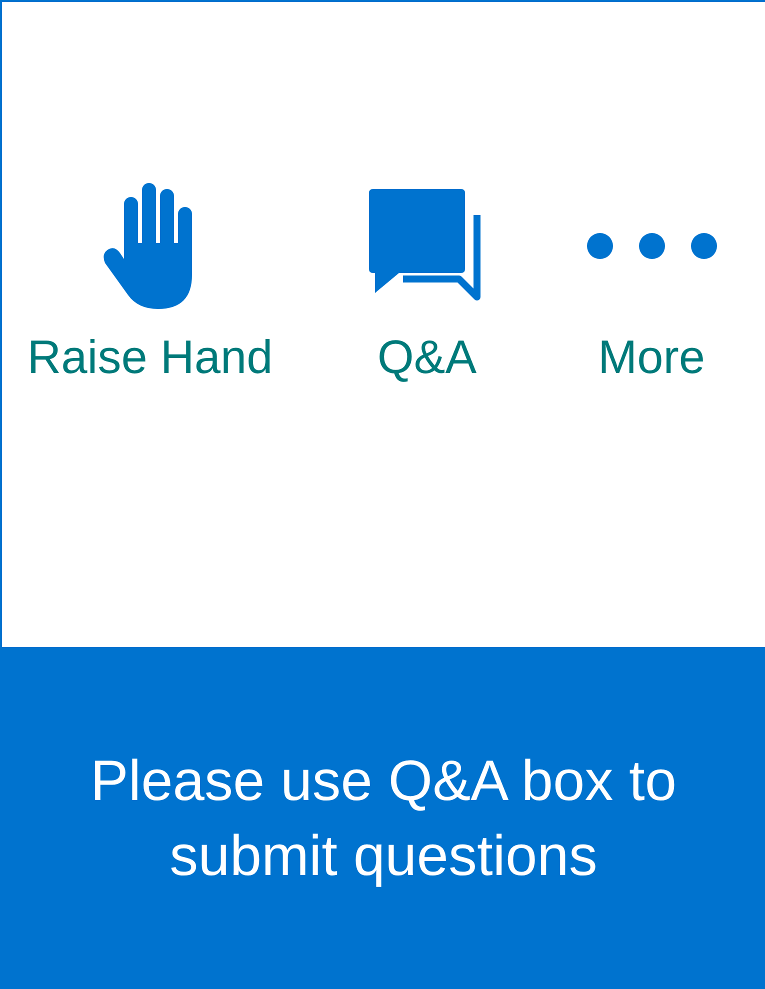 This screenshot has width=765, height=989. Describe the element at coordinates (652, 246) in the screenshot. I see `more-icon` at that location.